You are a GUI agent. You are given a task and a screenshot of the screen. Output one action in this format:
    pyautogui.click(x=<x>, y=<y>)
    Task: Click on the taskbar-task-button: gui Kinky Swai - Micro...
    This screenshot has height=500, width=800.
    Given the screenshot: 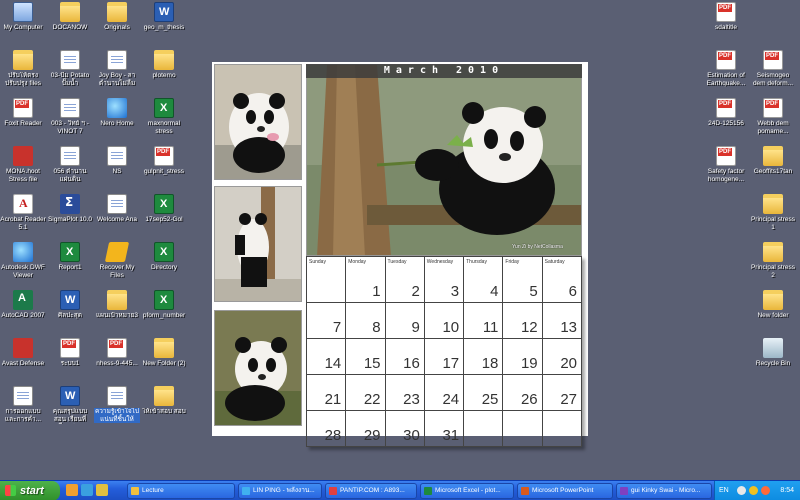 What is the action you would take?
    pyautogui.click(x=664, y=491)
    